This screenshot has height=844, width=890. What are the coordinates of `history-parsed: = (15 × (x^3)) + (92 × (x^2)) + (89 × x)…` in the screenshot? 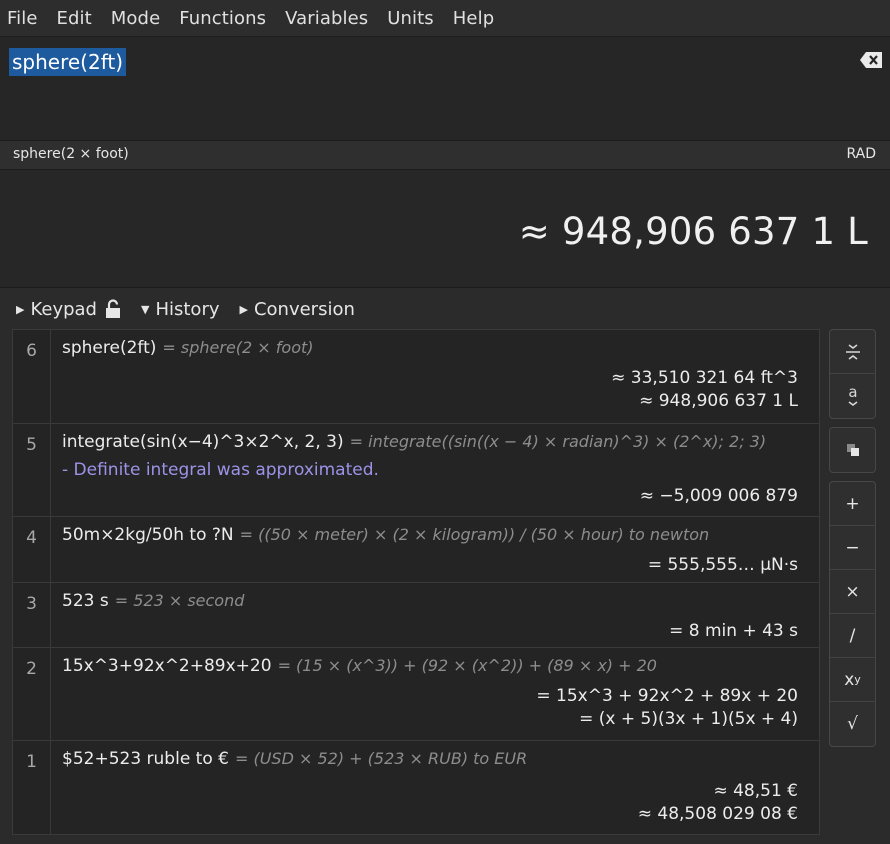 It's located at (467, 665).